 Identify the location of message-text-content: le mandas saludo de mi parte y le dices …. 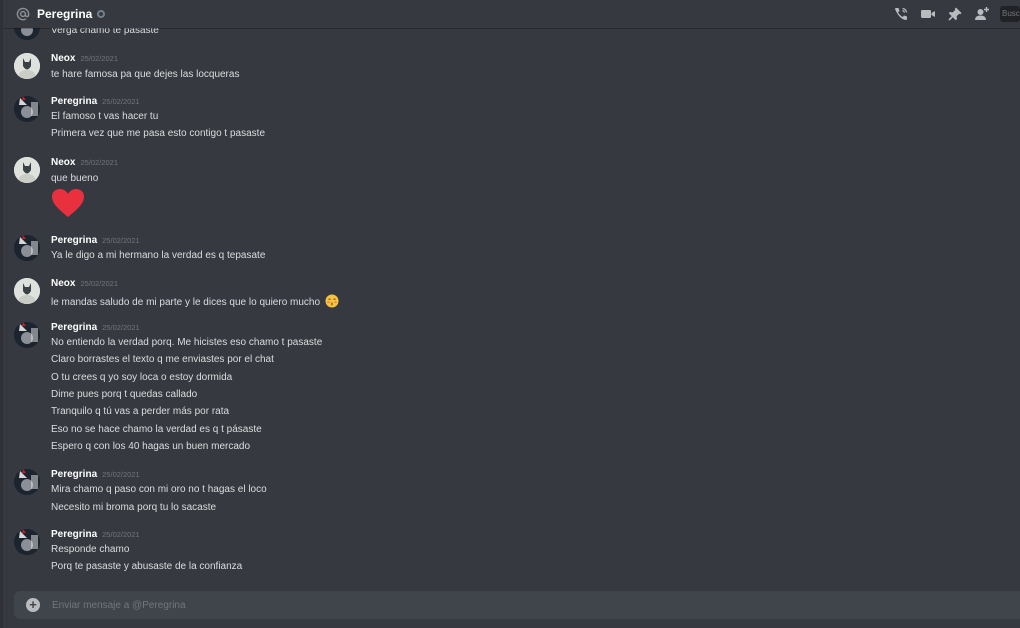
(186, 302).